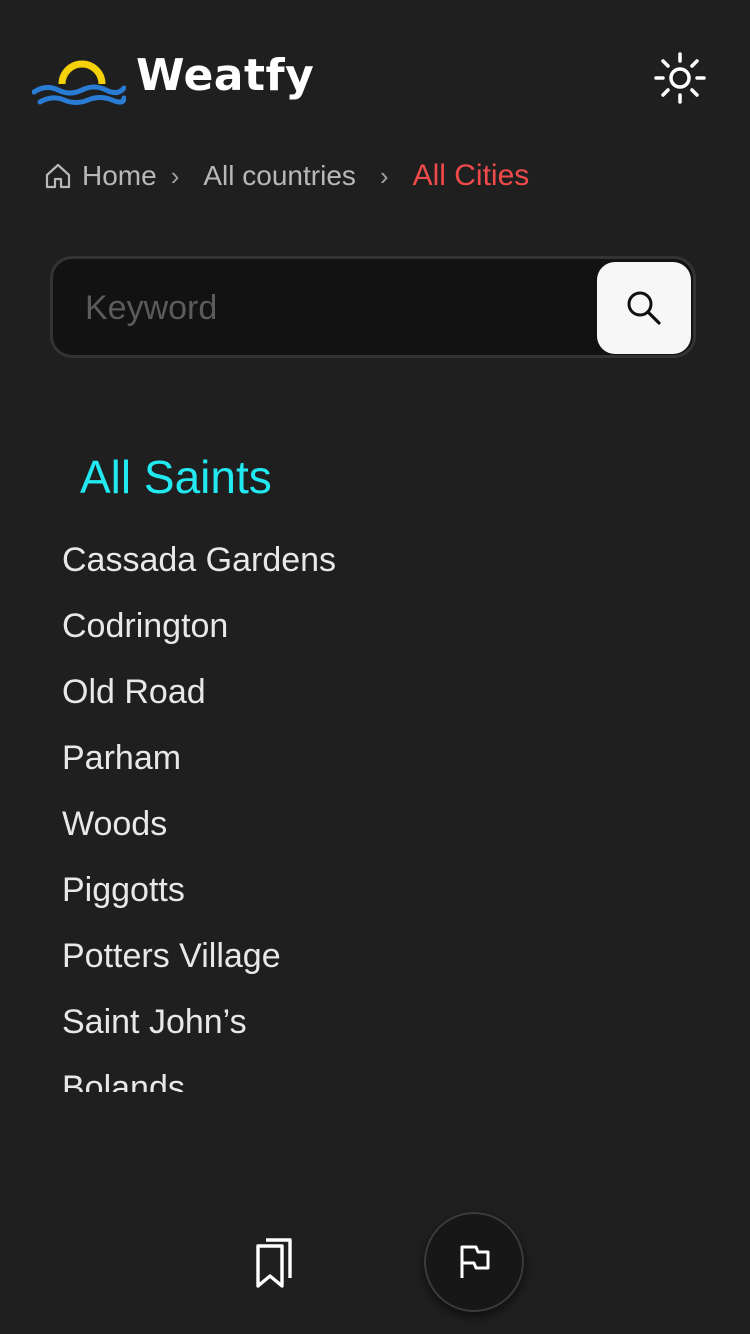 This screenshot has height=1334, width=750. What do you see at coordinates (471, 175) in the screenshot?
I see `breadcrumb-current: All Cities` at bounding box center [471, 175].